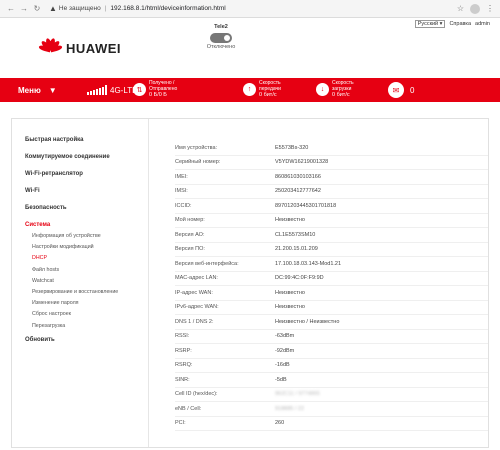 The width and height of the screenshot is (500, 450). I want to click on huawei-logo: HUAWEI, so click(79, 47).